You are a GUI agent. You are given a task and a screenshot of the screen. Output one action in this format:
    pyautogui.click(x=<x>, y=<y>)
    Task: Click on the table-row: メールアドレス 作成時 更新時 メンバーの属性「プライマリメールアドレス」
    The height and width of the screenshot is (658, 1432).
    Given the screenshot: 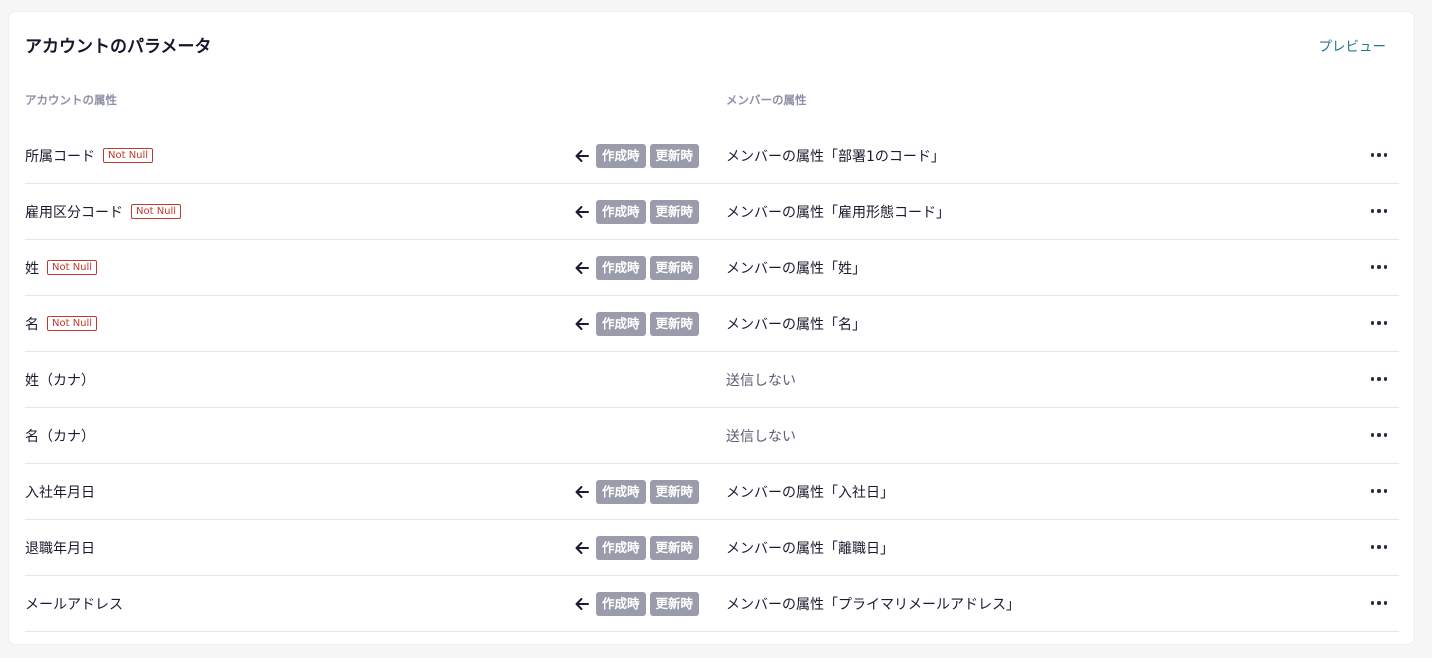 What is the action you would take?
    pyautogui.click(x=712, y=604)
    